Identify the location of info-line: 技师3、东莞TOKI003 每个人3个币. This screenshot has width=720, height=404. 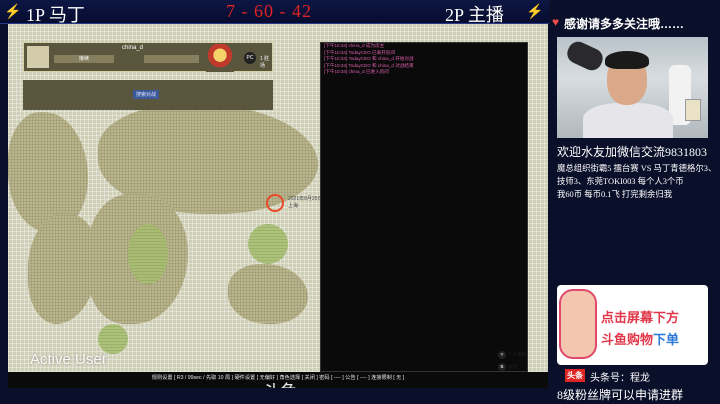
(620, 181).